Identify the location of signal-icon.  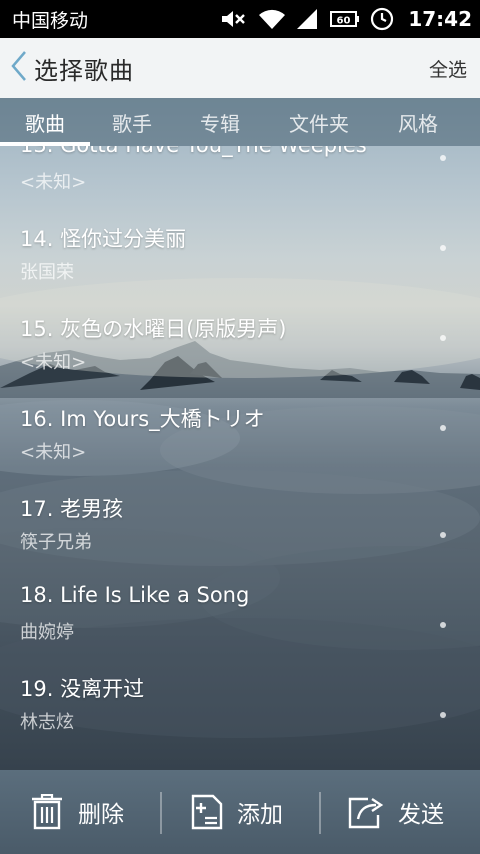
(307, 19).